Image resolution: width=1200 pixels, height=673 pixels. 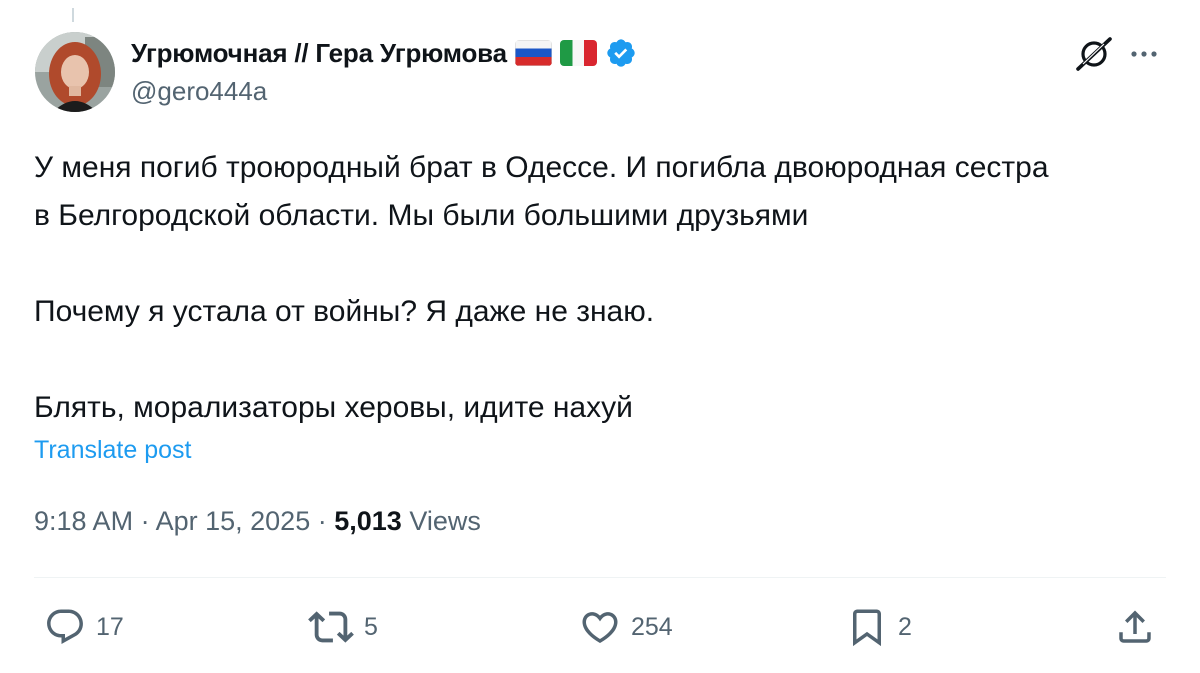 What do you see at coordinates (75, 72) in the screenshot?
I see `avatar` at bounding box center [75, 72].